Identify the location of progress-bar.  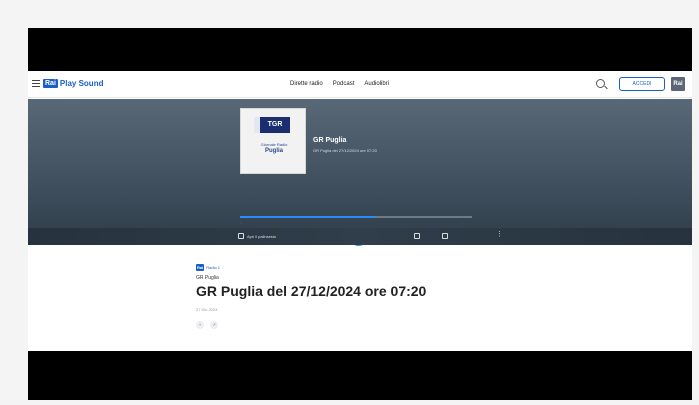
(356, 217).